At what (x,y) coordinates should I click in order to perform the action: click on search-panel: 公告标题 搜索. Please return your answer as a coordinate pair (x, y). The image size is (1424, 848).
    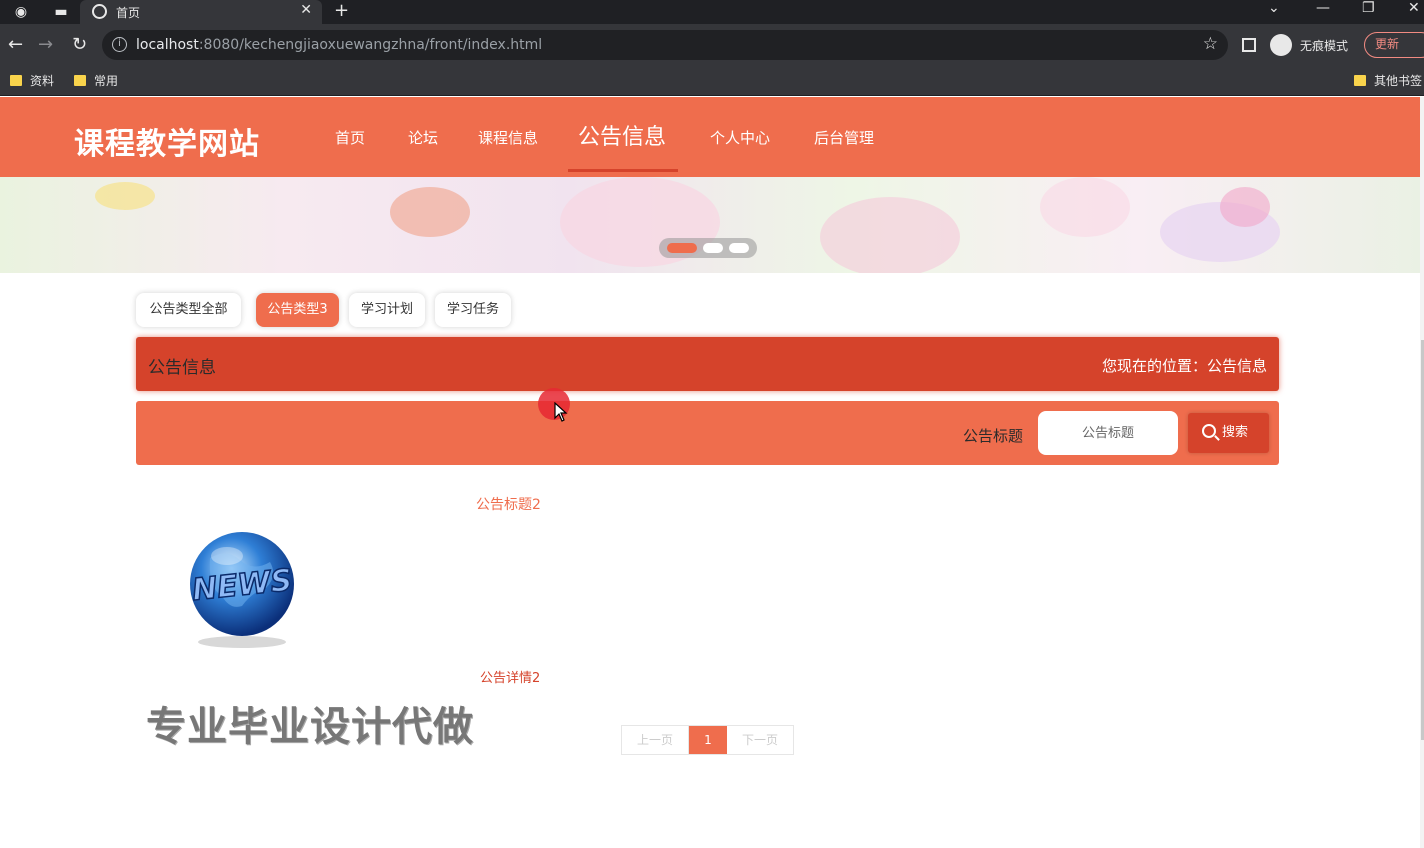
    Looking at the image, I should click on (707, 433).